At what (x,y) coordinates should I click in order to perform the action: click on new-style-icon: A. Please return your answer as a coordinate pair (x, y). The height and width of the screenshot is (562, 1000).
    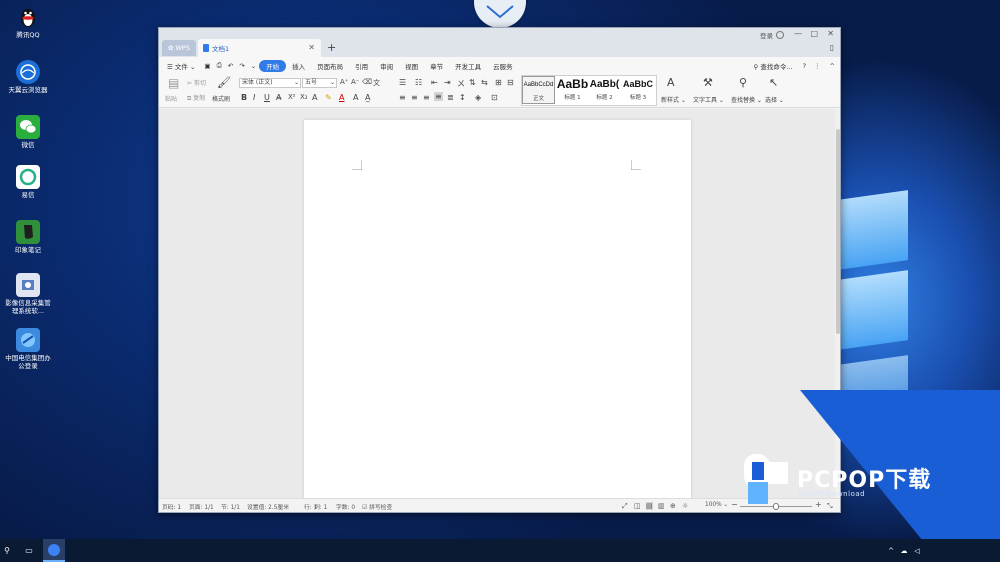
    Looking at the image, I should click on (671, 82).